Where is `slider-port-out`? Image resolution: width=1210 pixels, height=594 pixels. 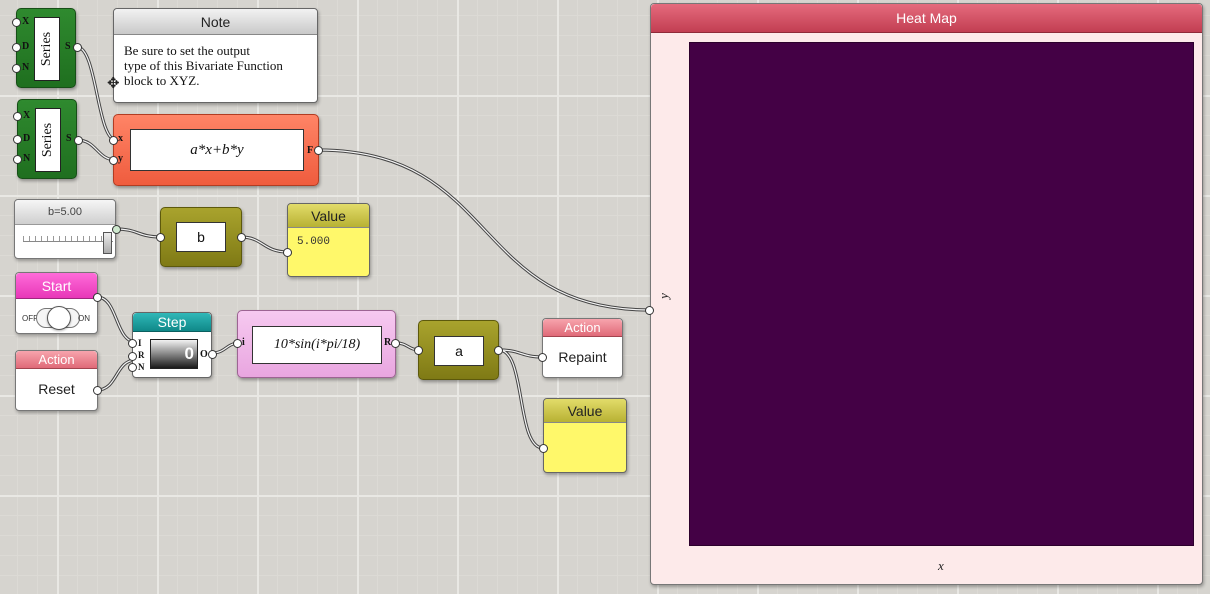
slider-port-out is located at coordinates (116, 229).